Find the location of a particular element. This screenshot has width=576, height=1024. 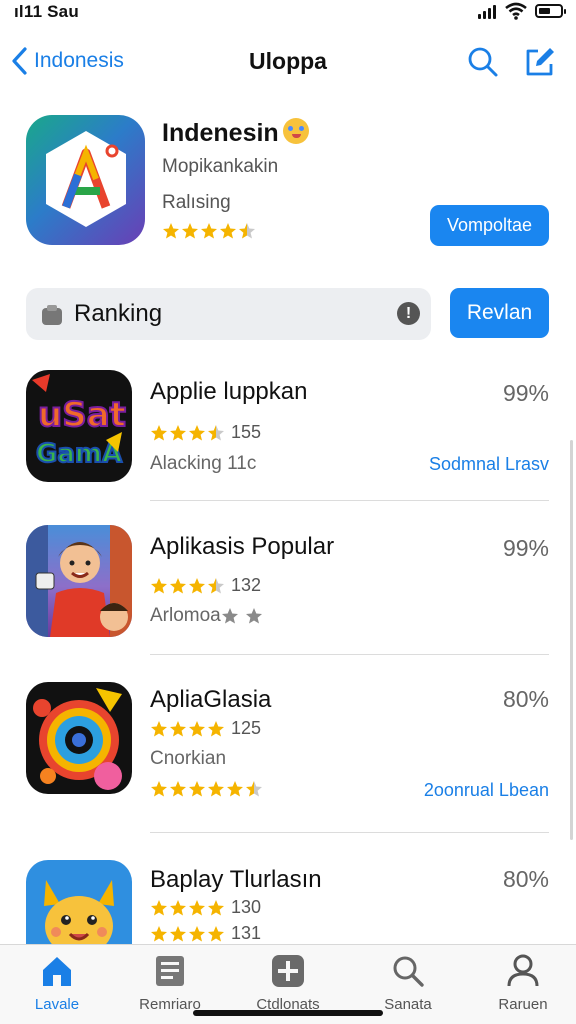

featured-app-title: Indenesin is located at coordinates (235, 133).